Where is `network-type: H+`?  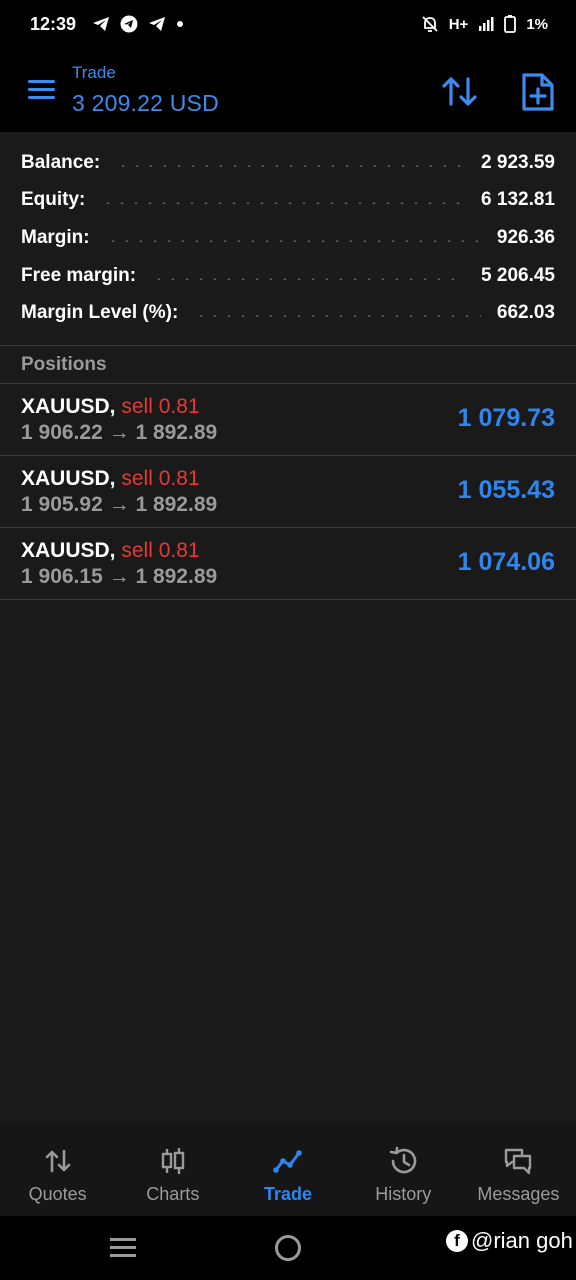 network-type: H+ is located at coordinates (458, 24).